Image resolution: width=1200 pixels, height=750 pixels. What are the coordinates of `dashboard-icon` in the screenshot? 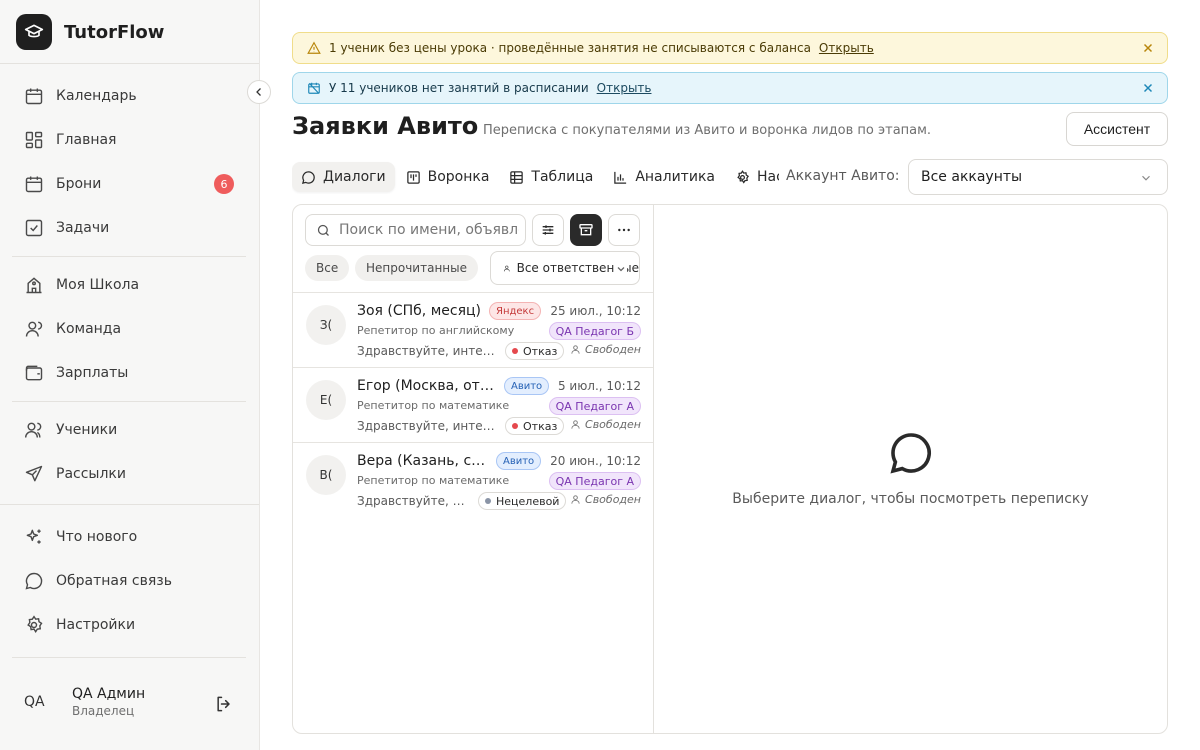 It's located at (34, 140).